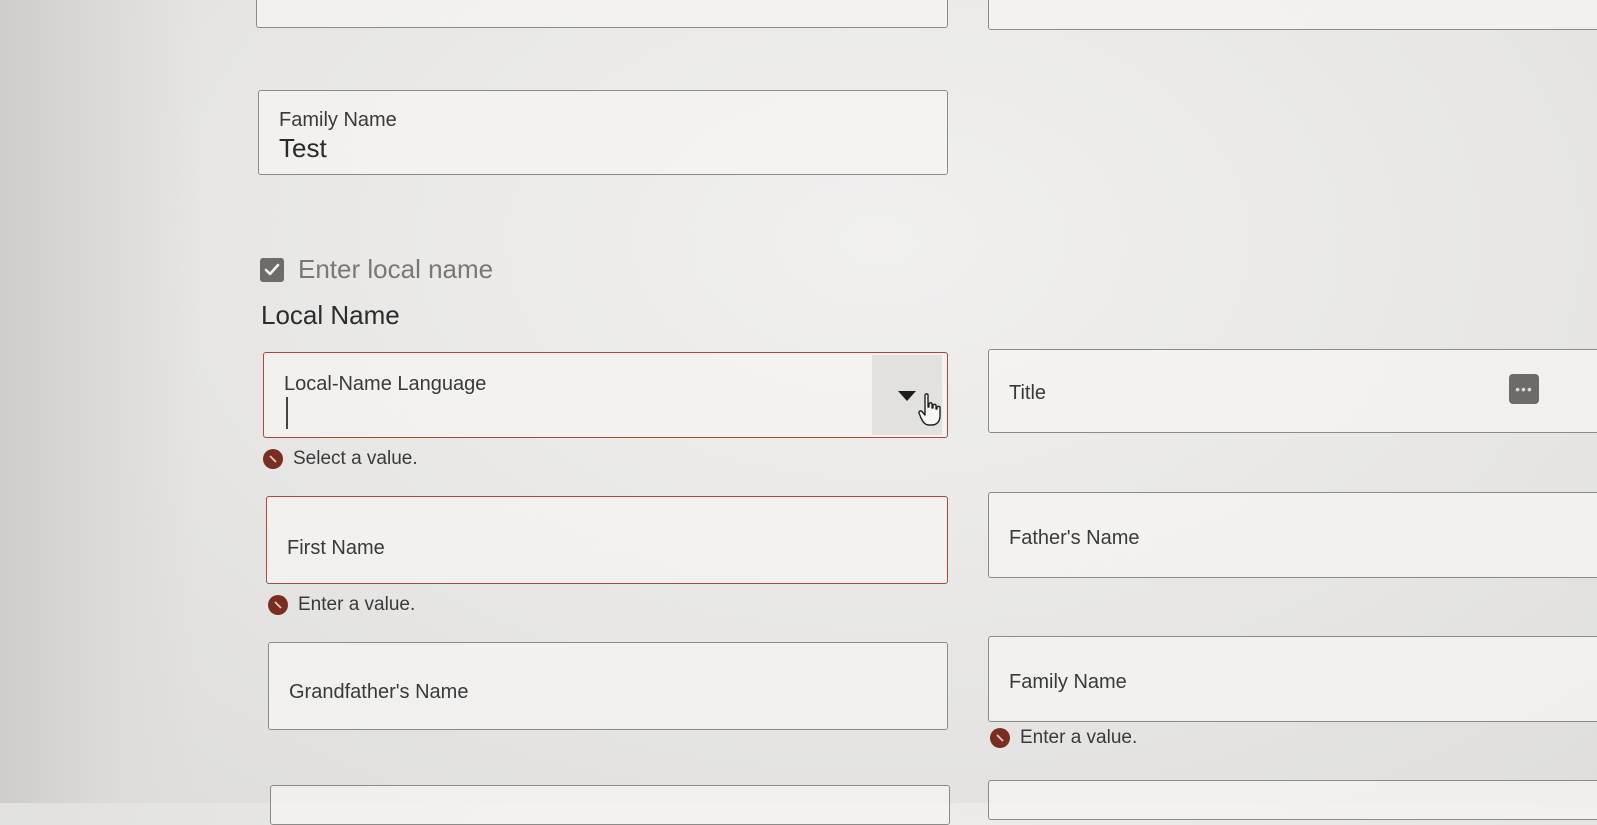  Describe the element at coordinates (1292, 800) in the screenshot. I see `field-bottom-right-cutoff` at that location.